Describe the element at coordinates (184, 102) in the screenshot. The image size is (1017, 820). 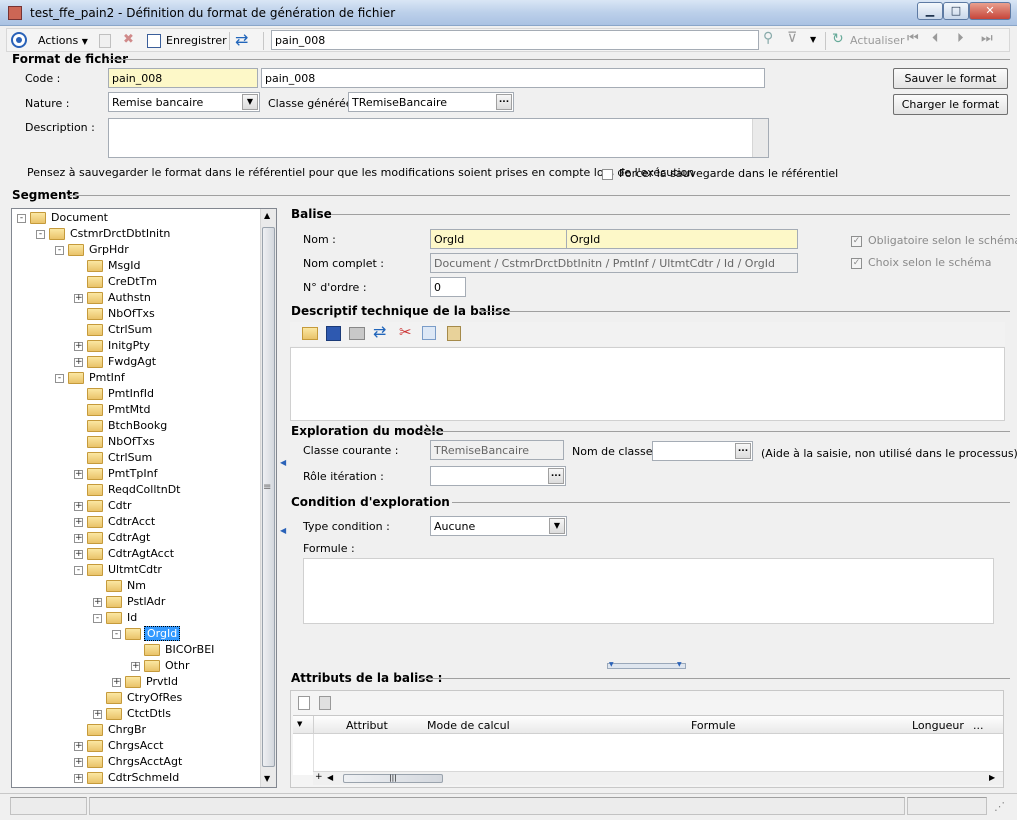
I see `nature-select: Remise bancaire ▼` at that location.